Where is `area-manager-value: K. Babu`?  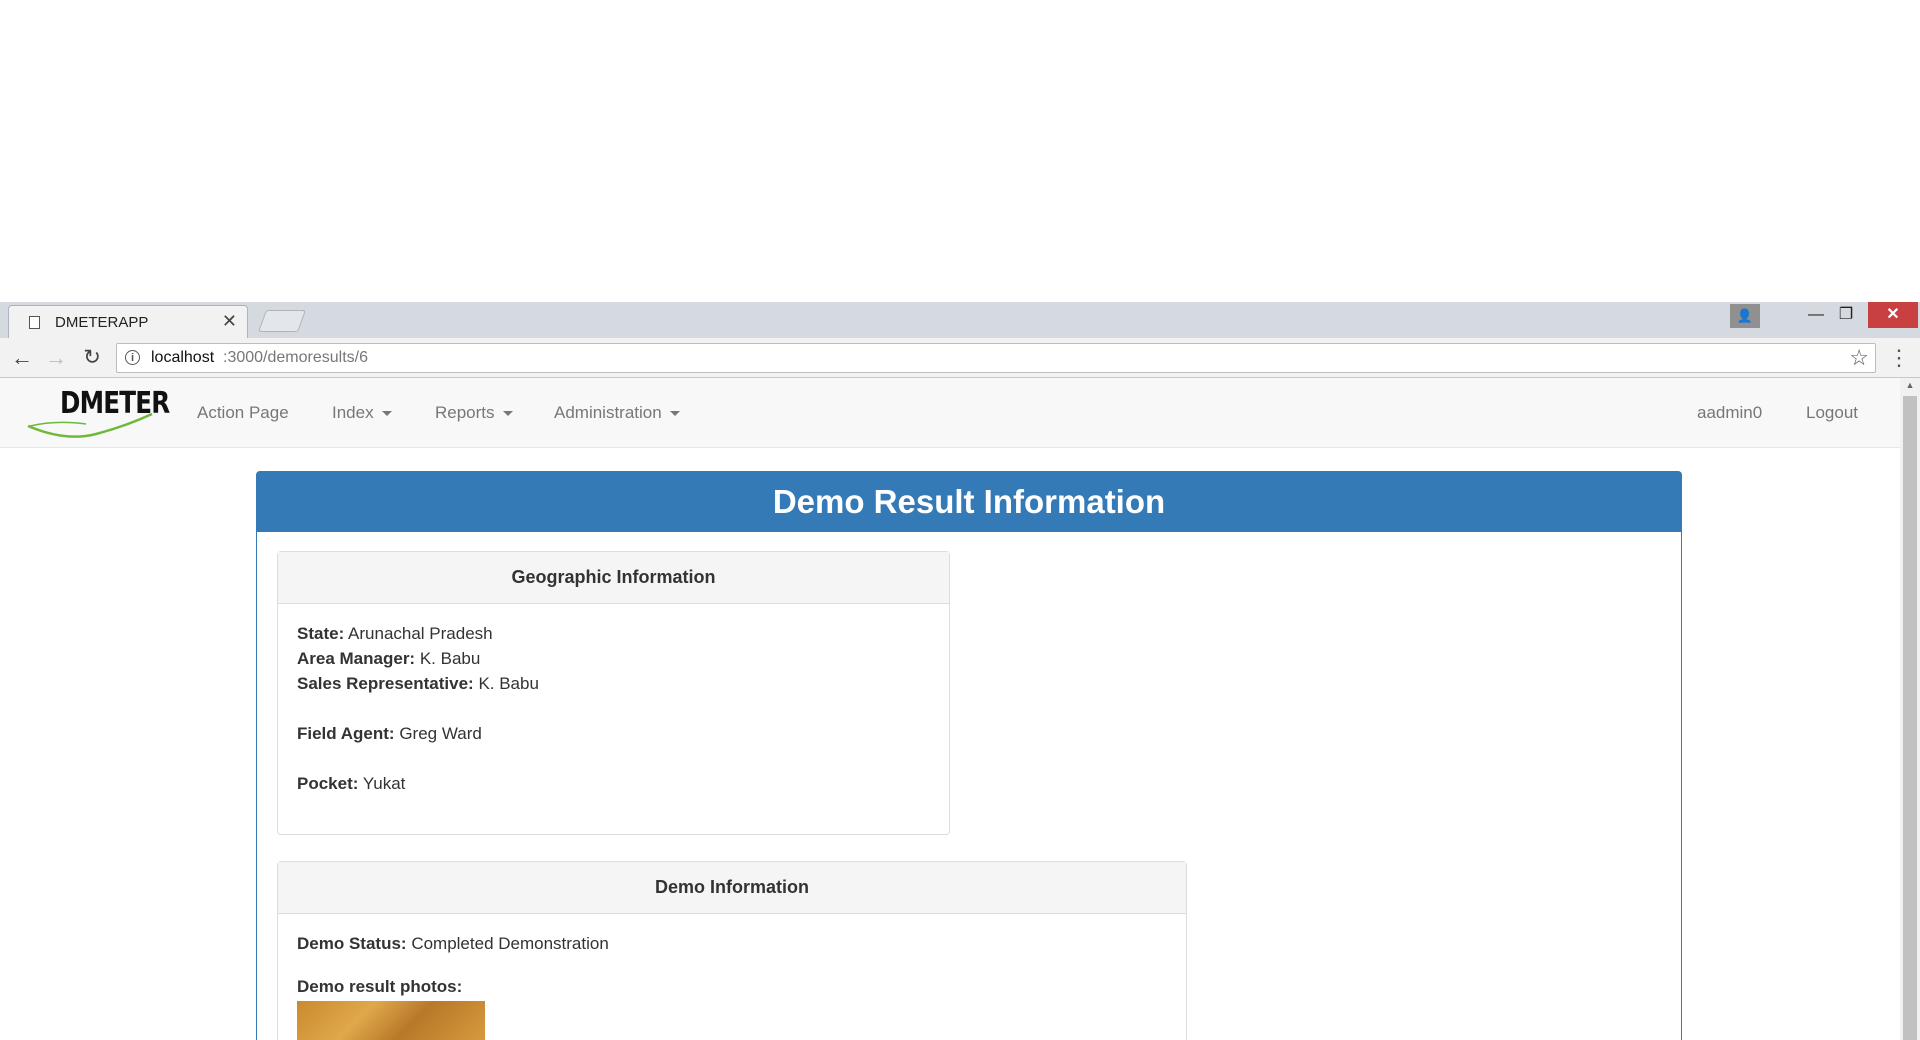
area-manager-value: K. Babu is located at coordinates (450, 658).